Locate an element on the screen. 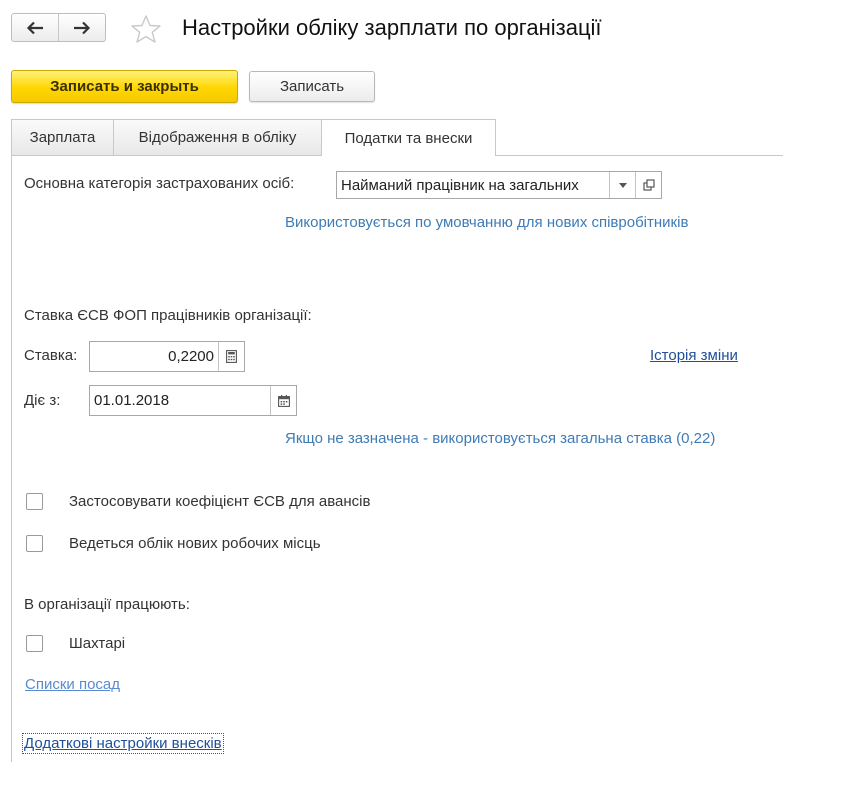  calendar-icon is located at coordinates (283, 400).